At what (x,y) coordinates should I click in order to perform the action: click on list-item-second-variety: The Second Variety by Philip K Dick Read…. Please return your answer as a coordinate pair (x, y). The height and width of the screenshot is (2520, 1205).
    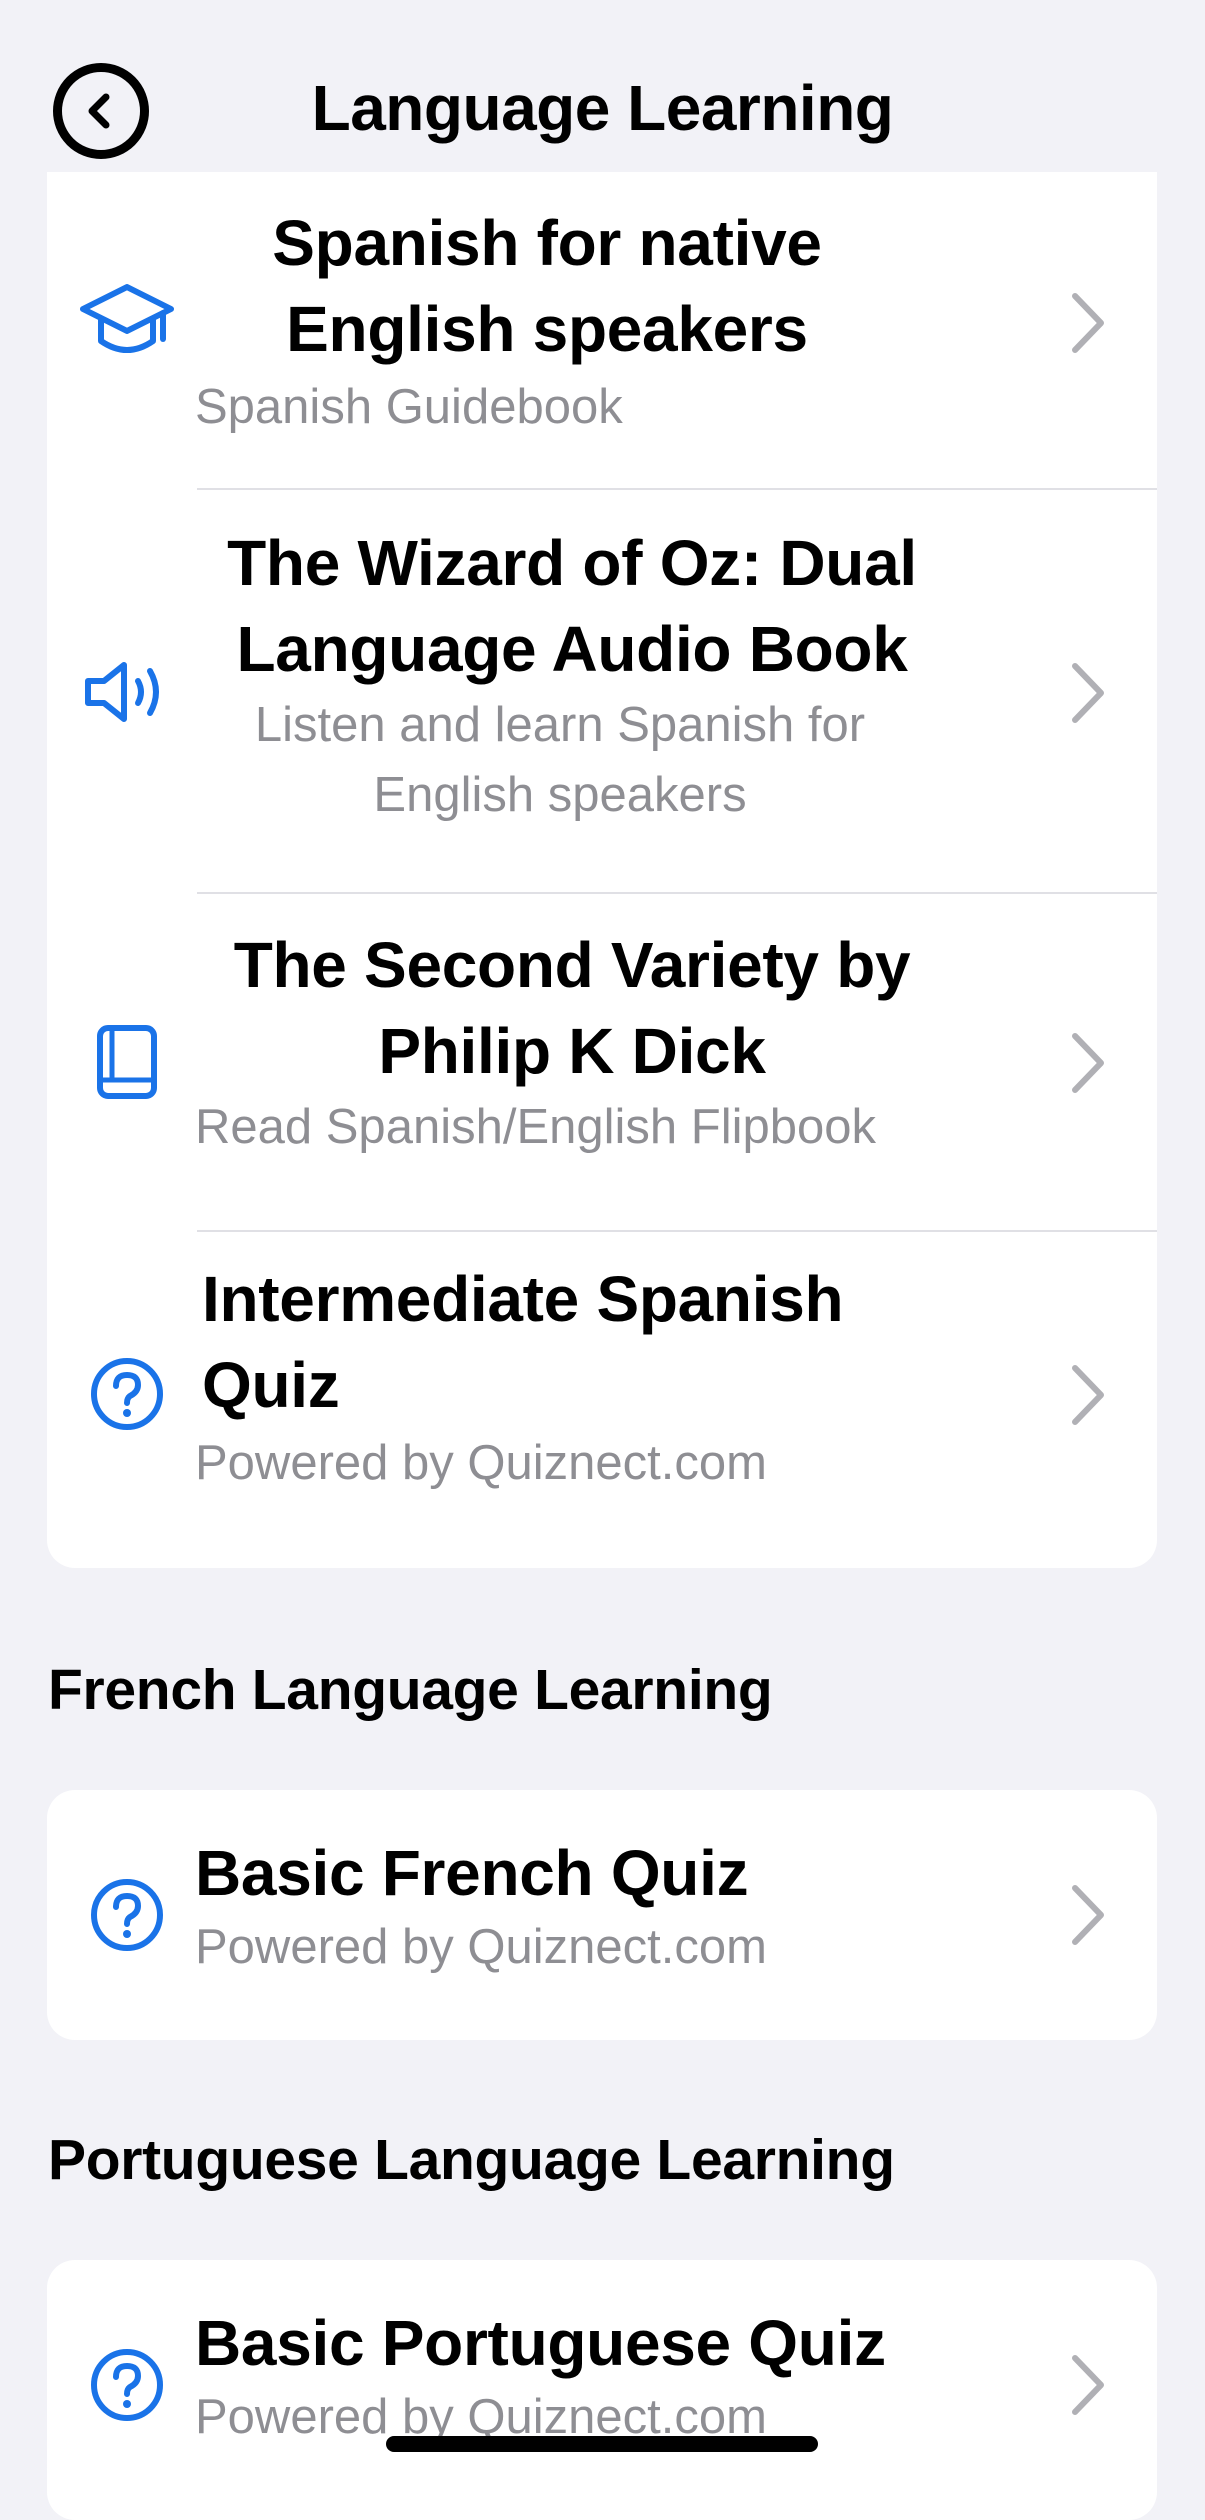
    Looking at the image, I should click on (602, 1063).